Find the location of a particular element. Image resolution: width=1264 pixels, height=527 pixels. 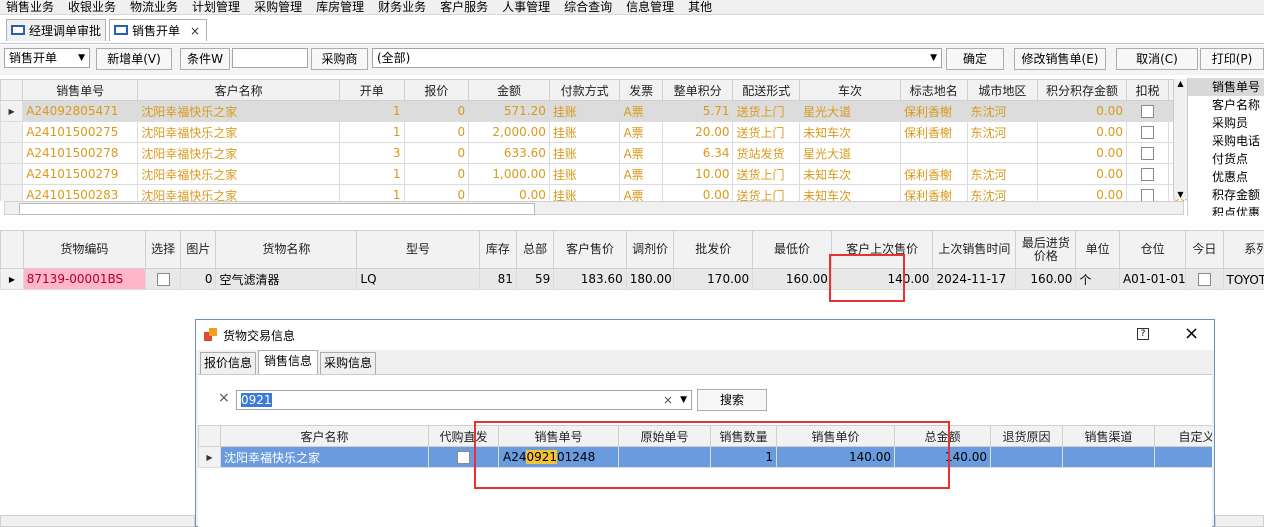

field-list-item: 积存金额 is located at coordinates (1226, 195).